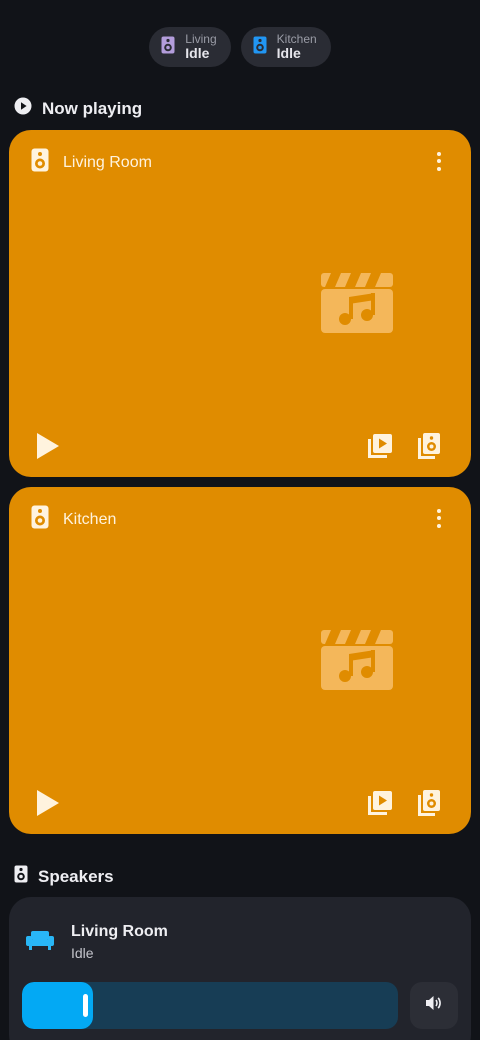 The width and height of the screenshot is (480, 1040). What do you see at coordinates (90, 519) in the screenshot?
I see `card-title: Kitchen` at bounding box center [90, 519].